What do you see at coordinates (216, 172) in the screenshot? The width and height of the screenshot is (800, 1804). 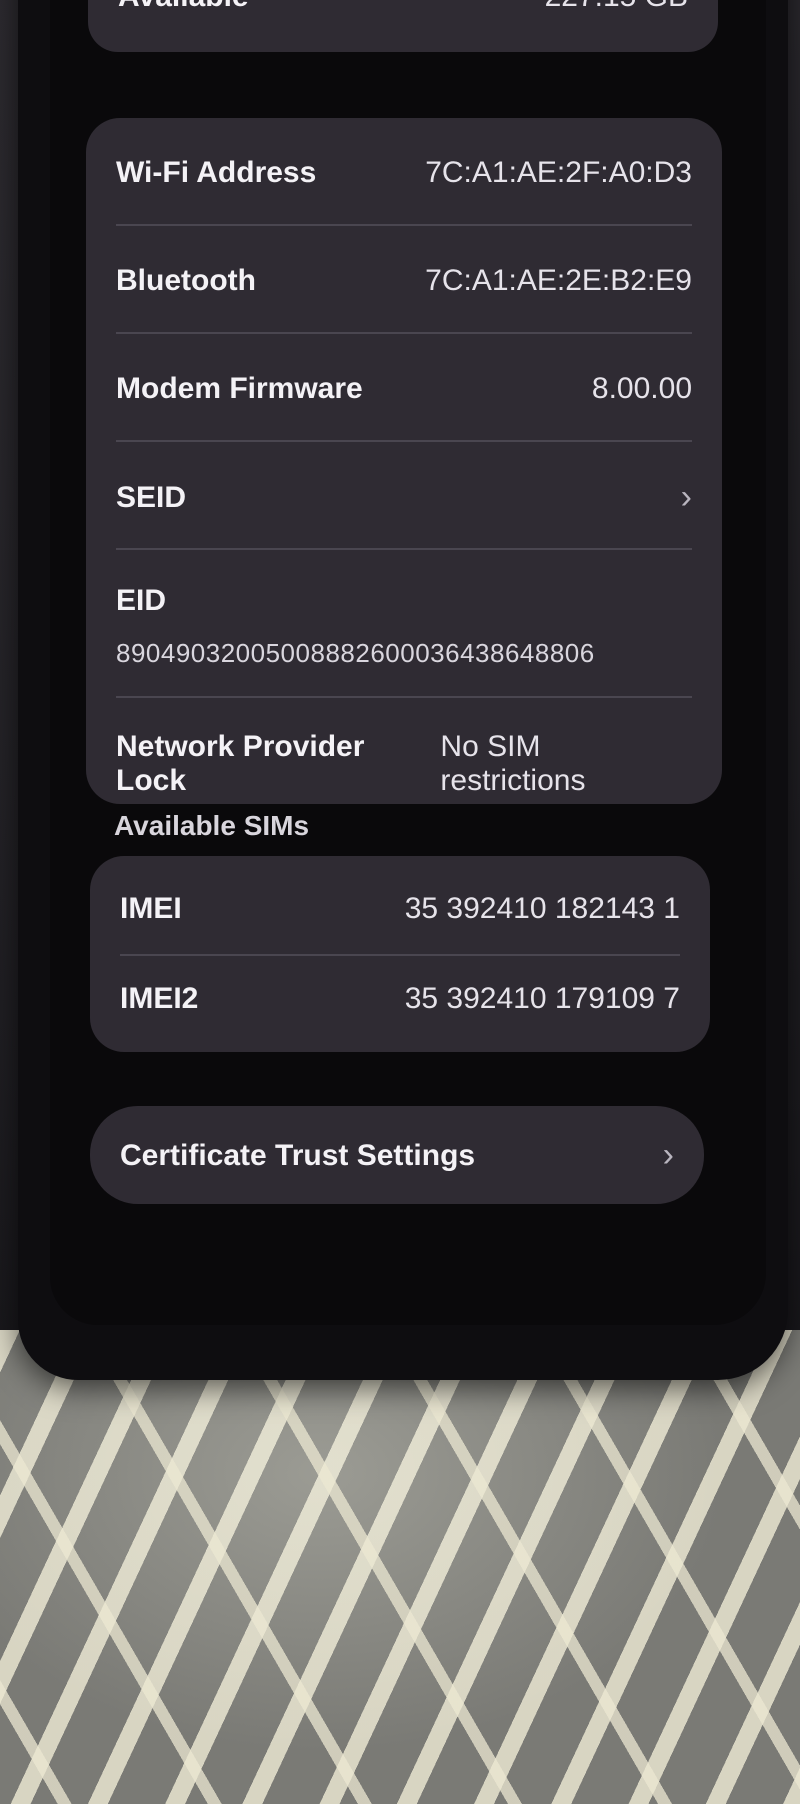 I see `wifi-address-label: Wi-Fi Address` at bounding box center [216, 172].